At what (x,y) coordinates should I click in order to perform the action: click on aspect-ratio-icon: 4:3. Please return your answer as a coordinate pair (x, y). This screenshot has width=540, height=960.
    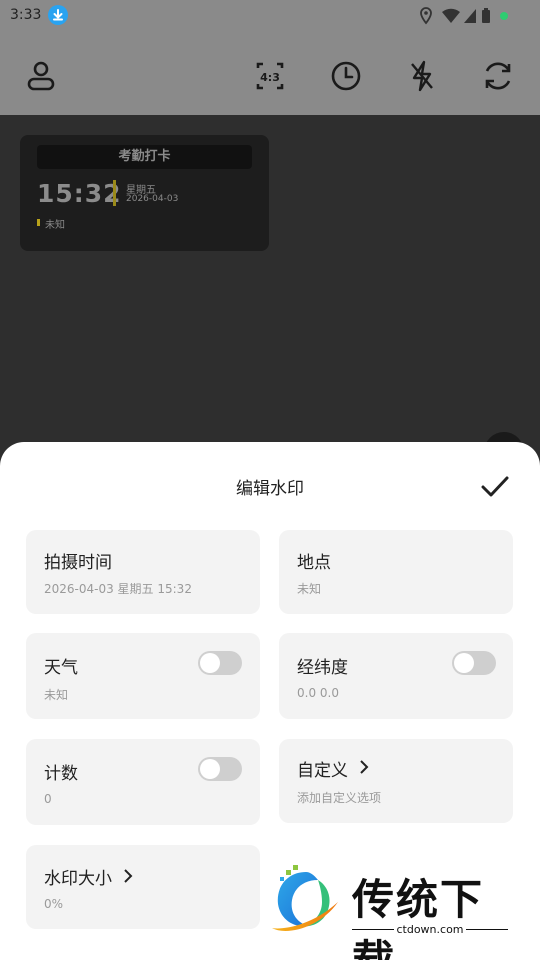
    Looking at the image, I should click on (270, 76).